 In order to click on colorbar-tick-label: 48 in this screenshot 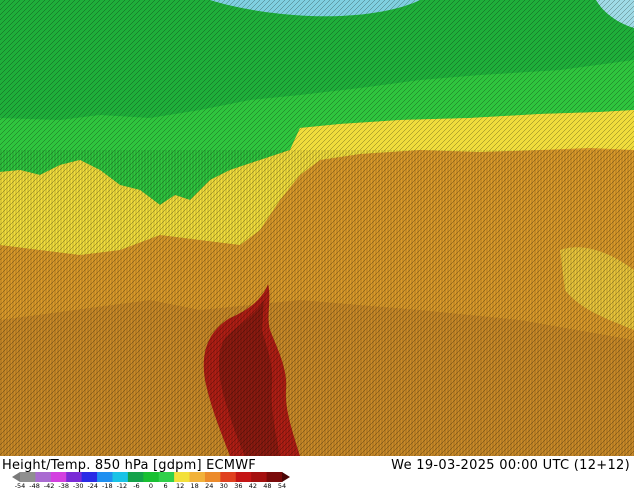, I will do `click(267, 486)`.